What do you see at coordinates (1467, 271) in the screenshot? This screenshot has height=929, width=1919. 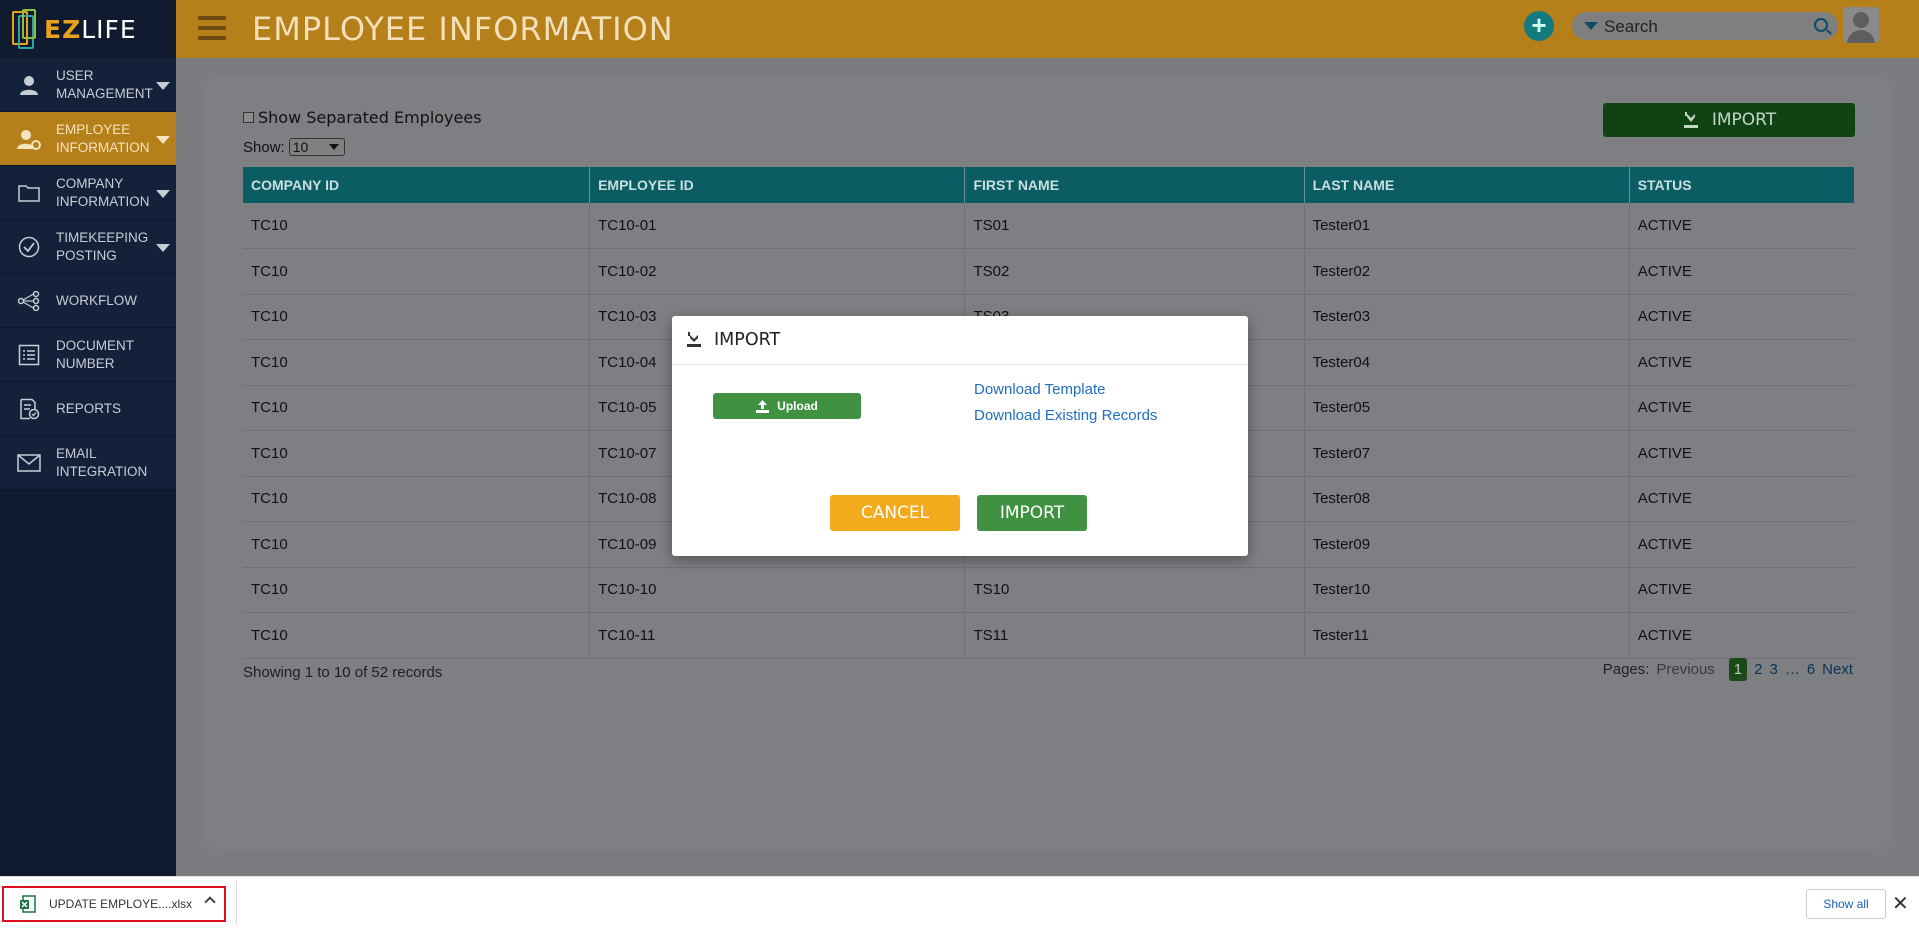 I see `table-cell: Tester02` at bounding box center [1467, 271].